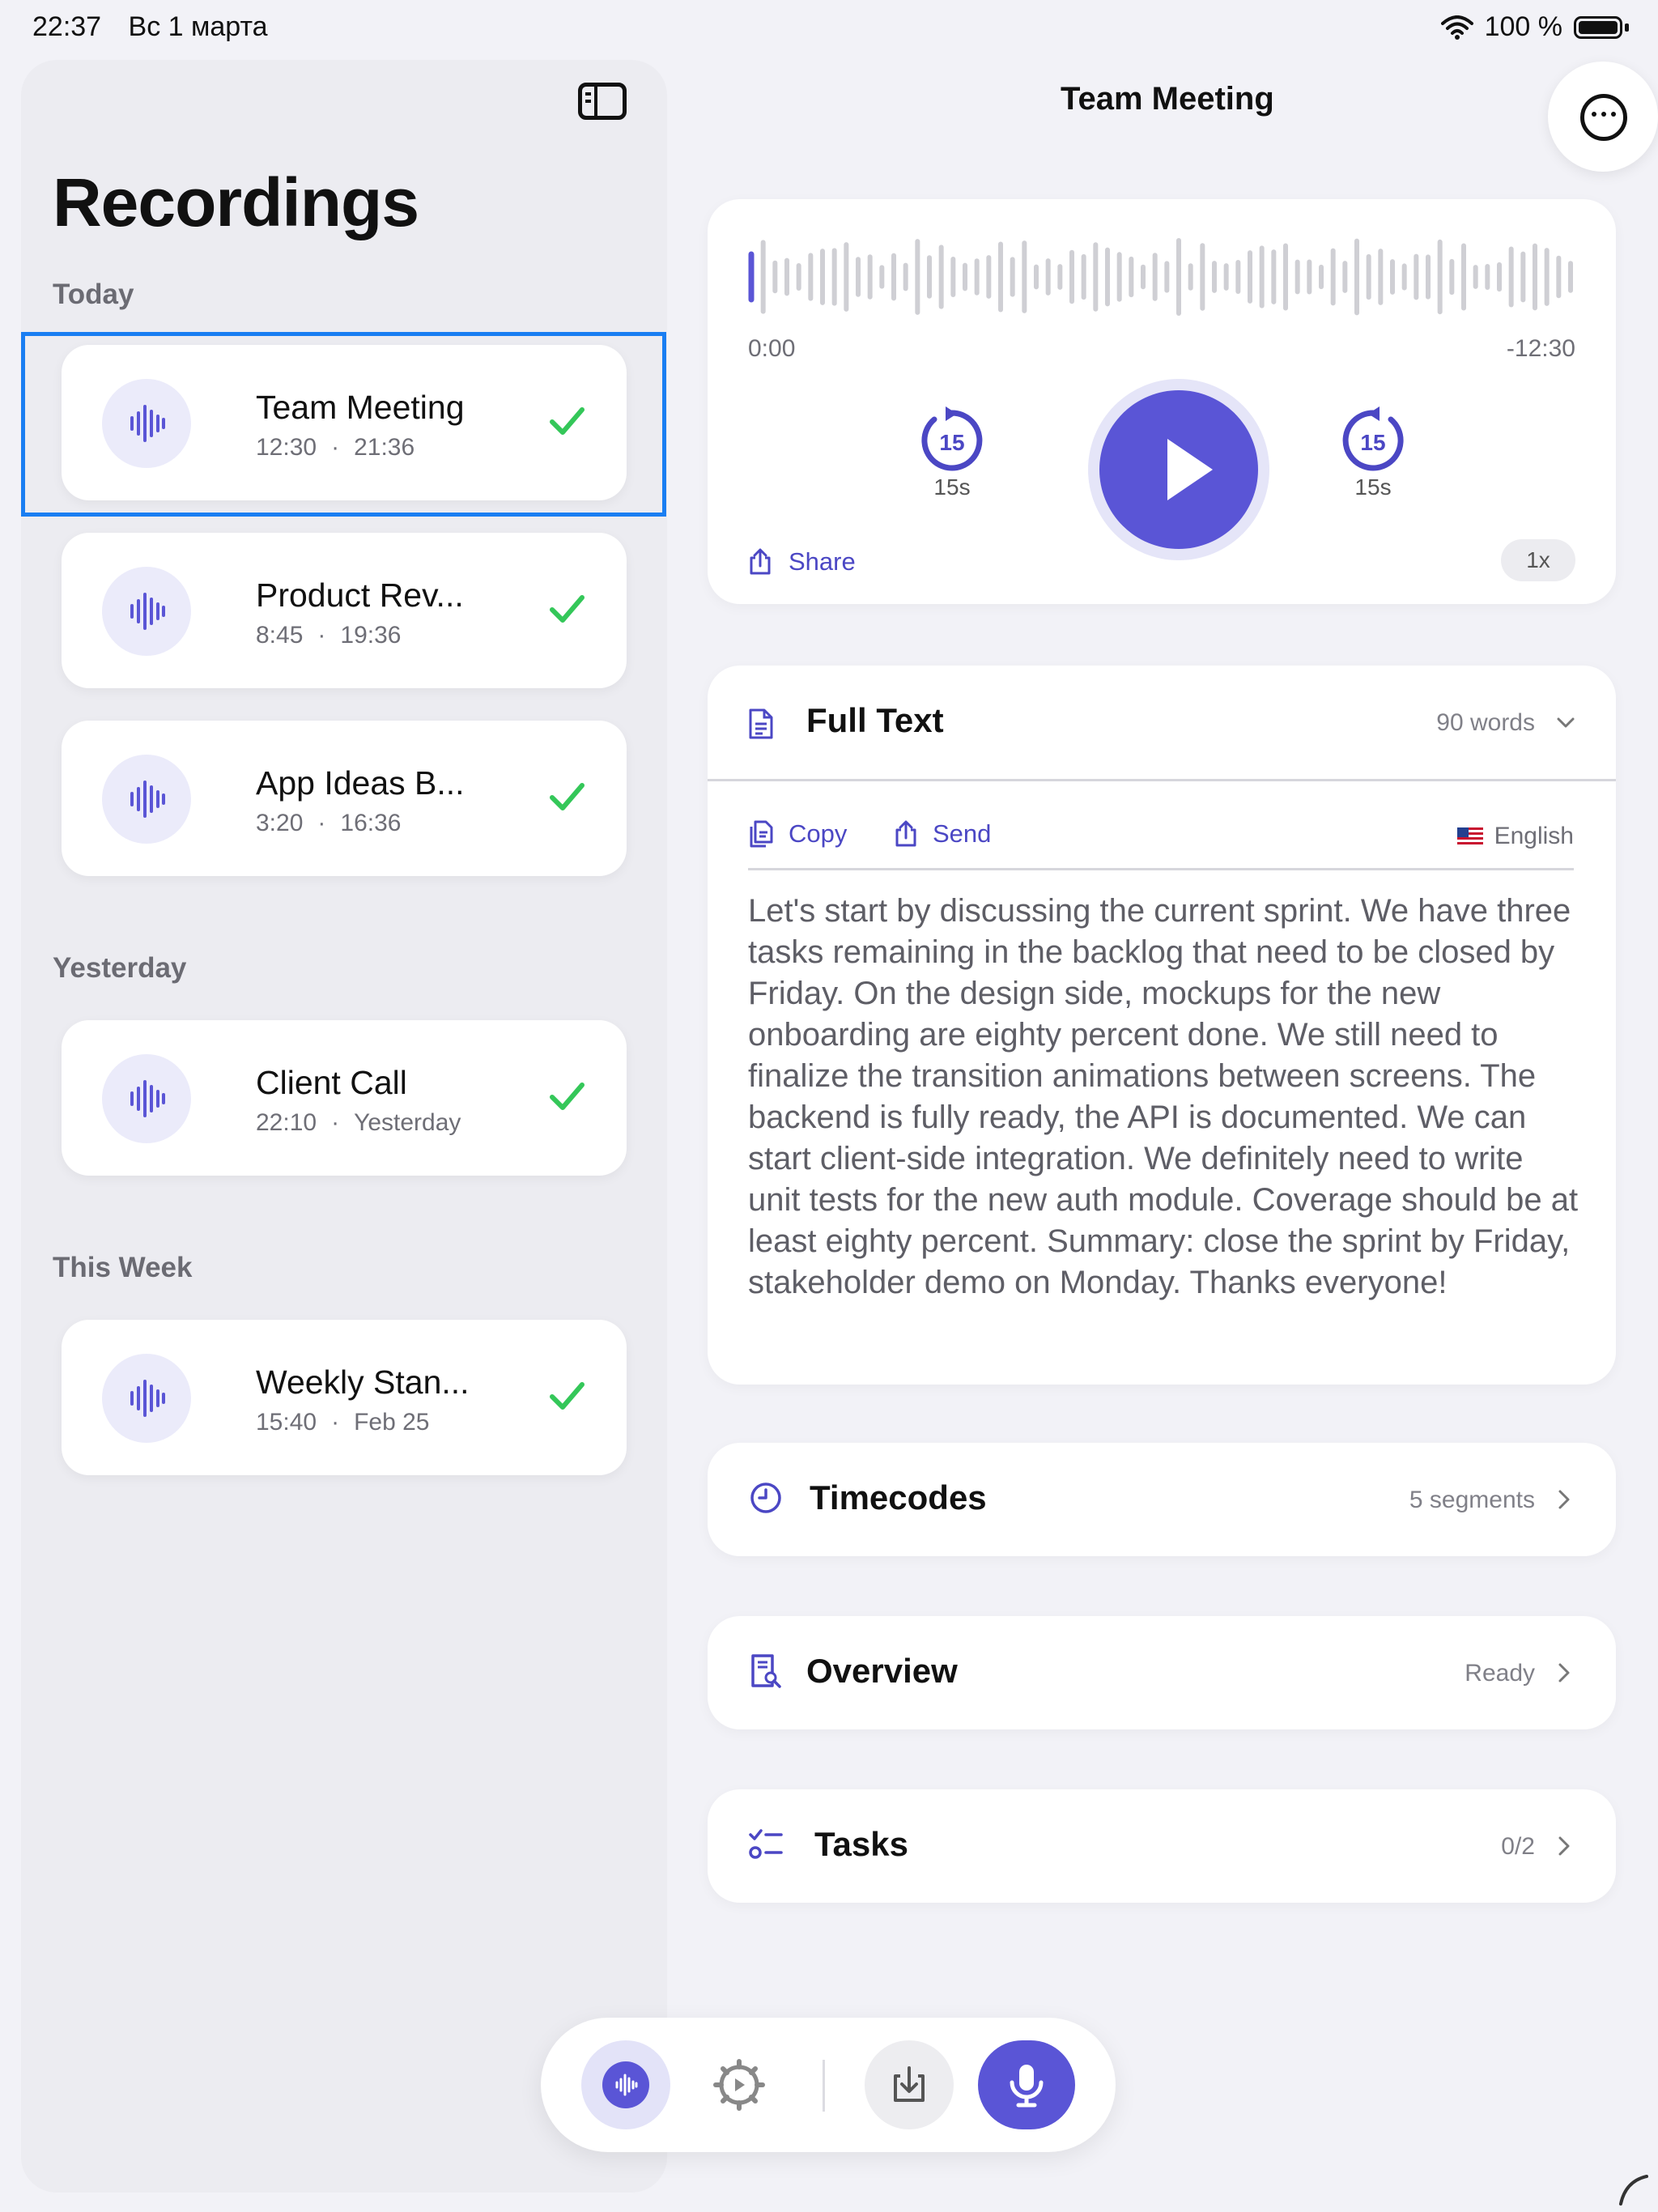 The height and width of the screenshot is (2212, 1658). Describe the element at coordinates (898, 1497) in the screenshot. I see `timecodes-title: Timecodes` at that location.